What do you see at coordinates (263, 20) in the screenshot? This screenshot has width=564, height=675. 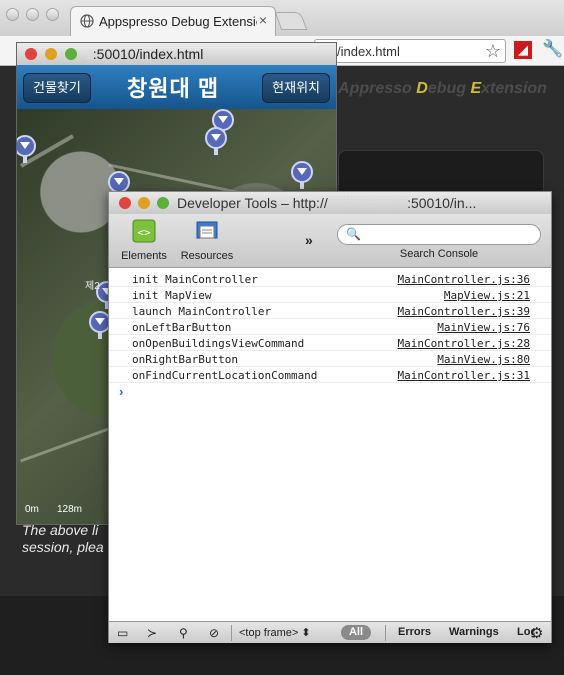 I see `tab-close-icon: ×` at bounding box center [263, 20].